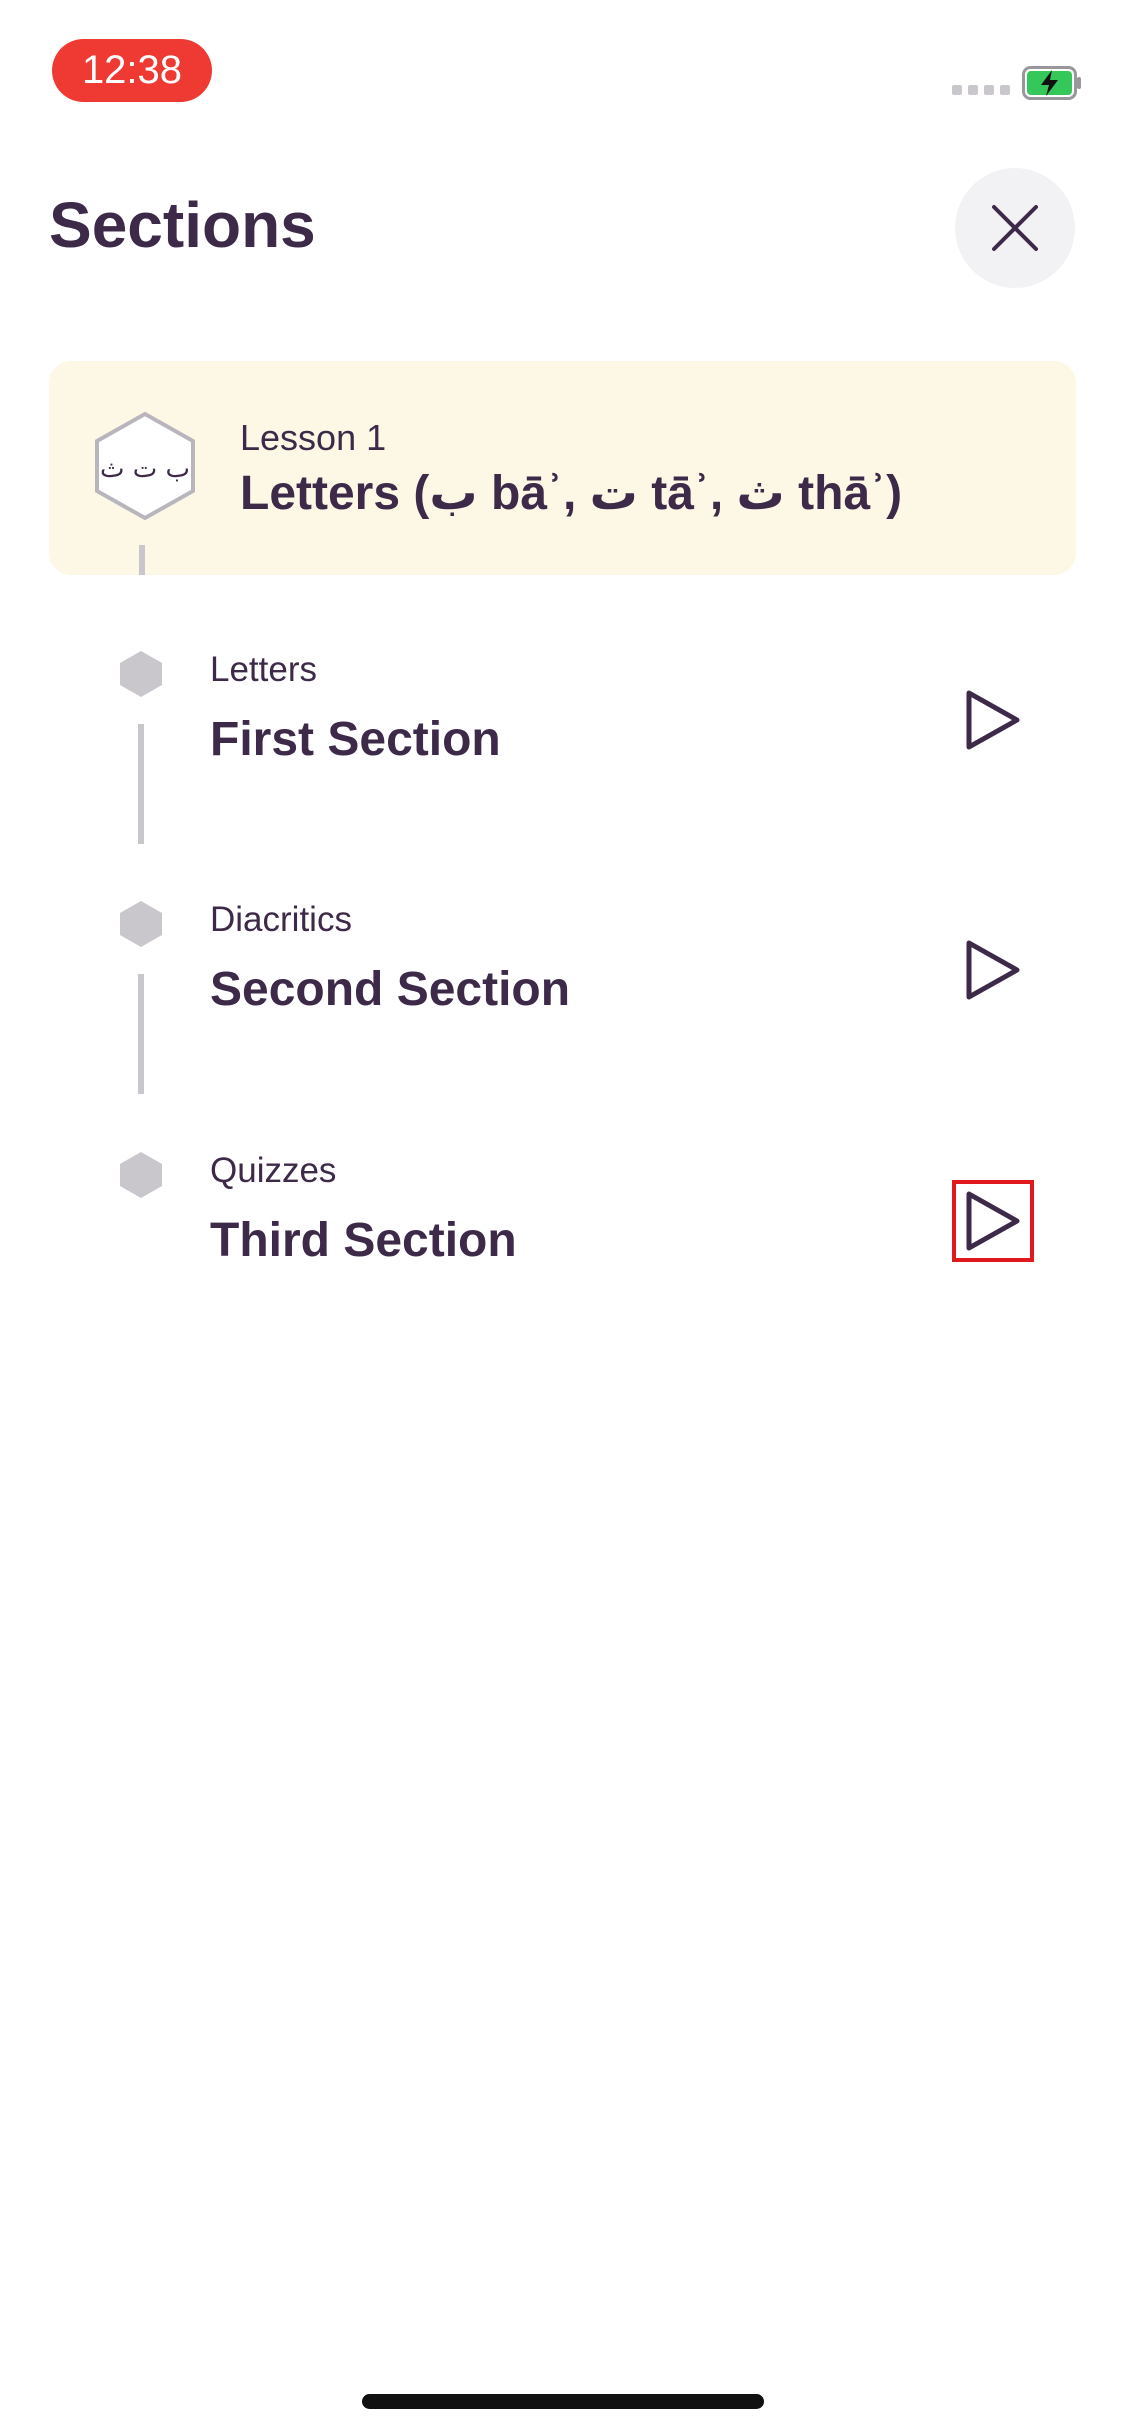 Image resolution: width=1125 pixels, height=2436 pixels. What do you see at coordinates (1051, 83) in the screenshot?
I see `battery-charging-icon` at bounding box center [1051, 83].